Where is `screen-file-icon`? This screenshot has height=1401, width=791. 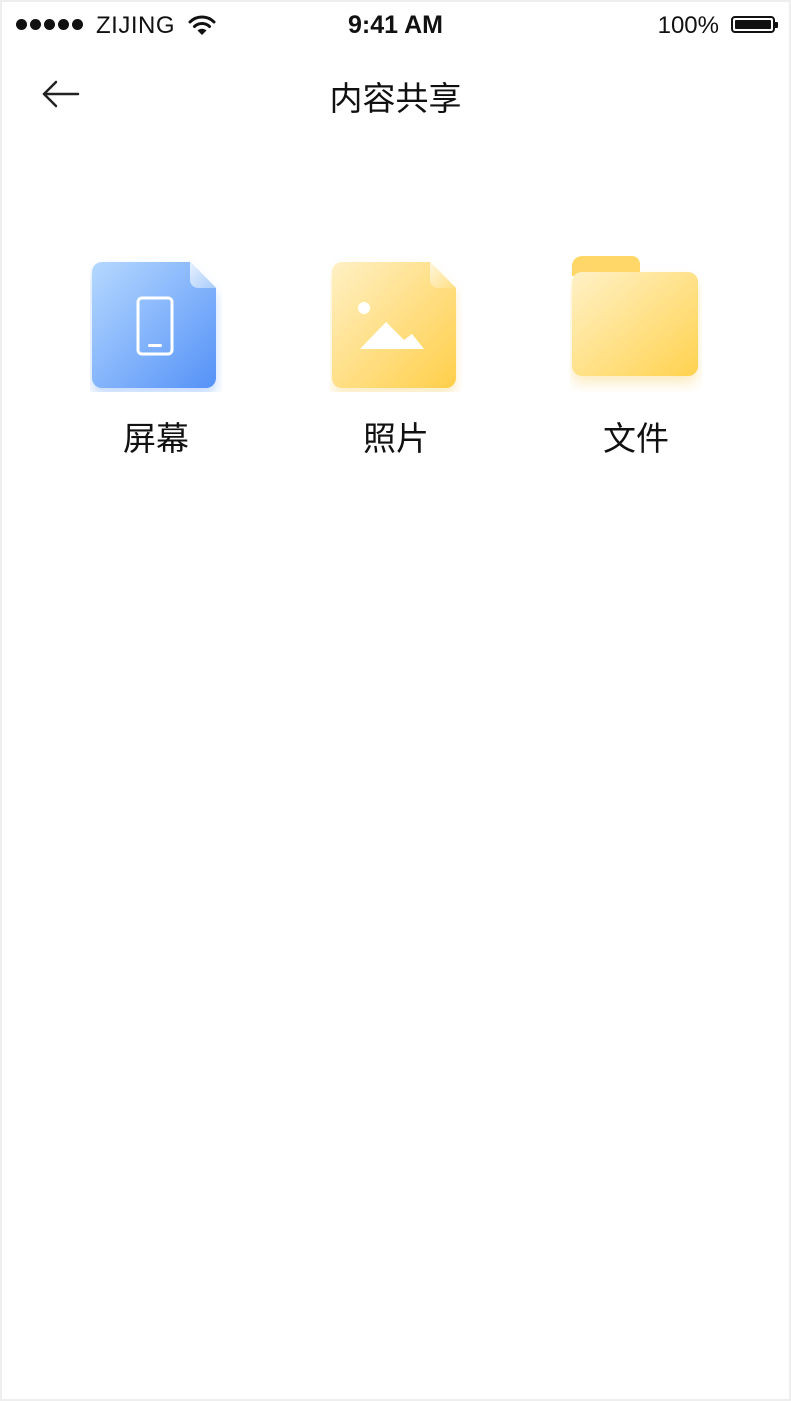
screen-file-icon is located at coordinates (154, 325).